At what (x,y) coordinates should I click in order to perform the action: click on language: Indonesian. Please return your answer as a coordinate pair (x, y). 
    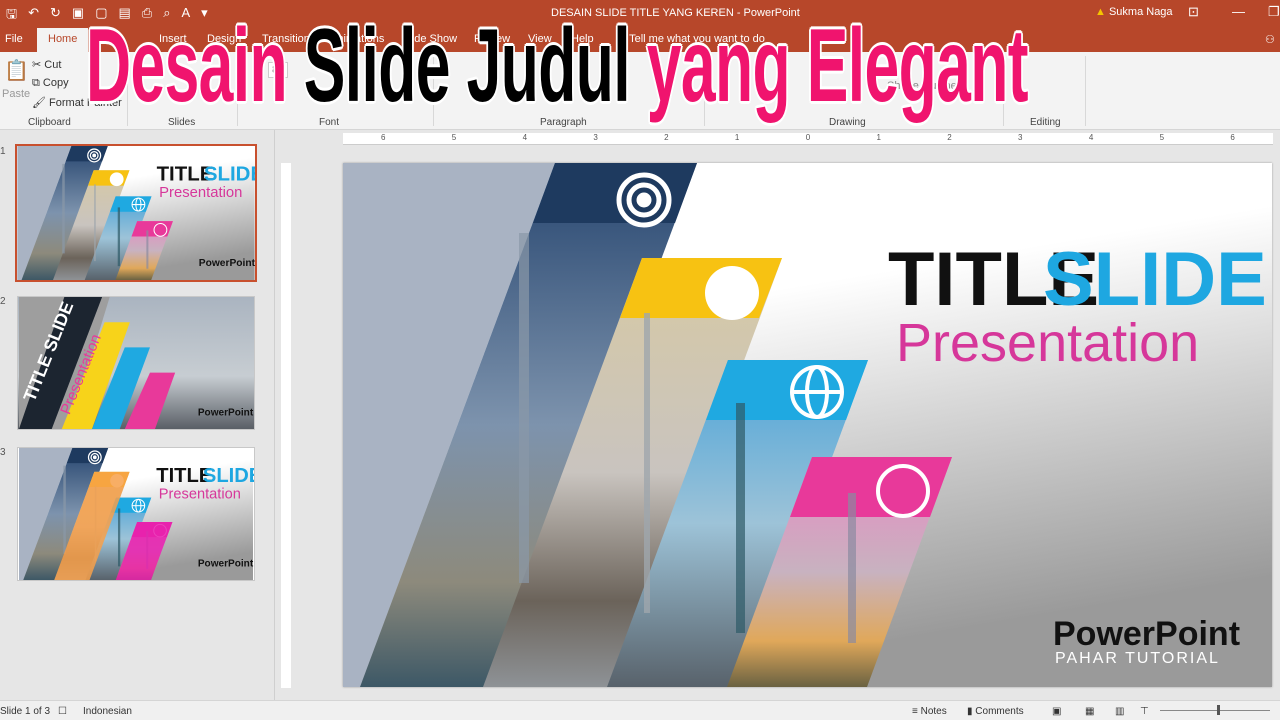
    Looking at the image, I should click on (107, 711).